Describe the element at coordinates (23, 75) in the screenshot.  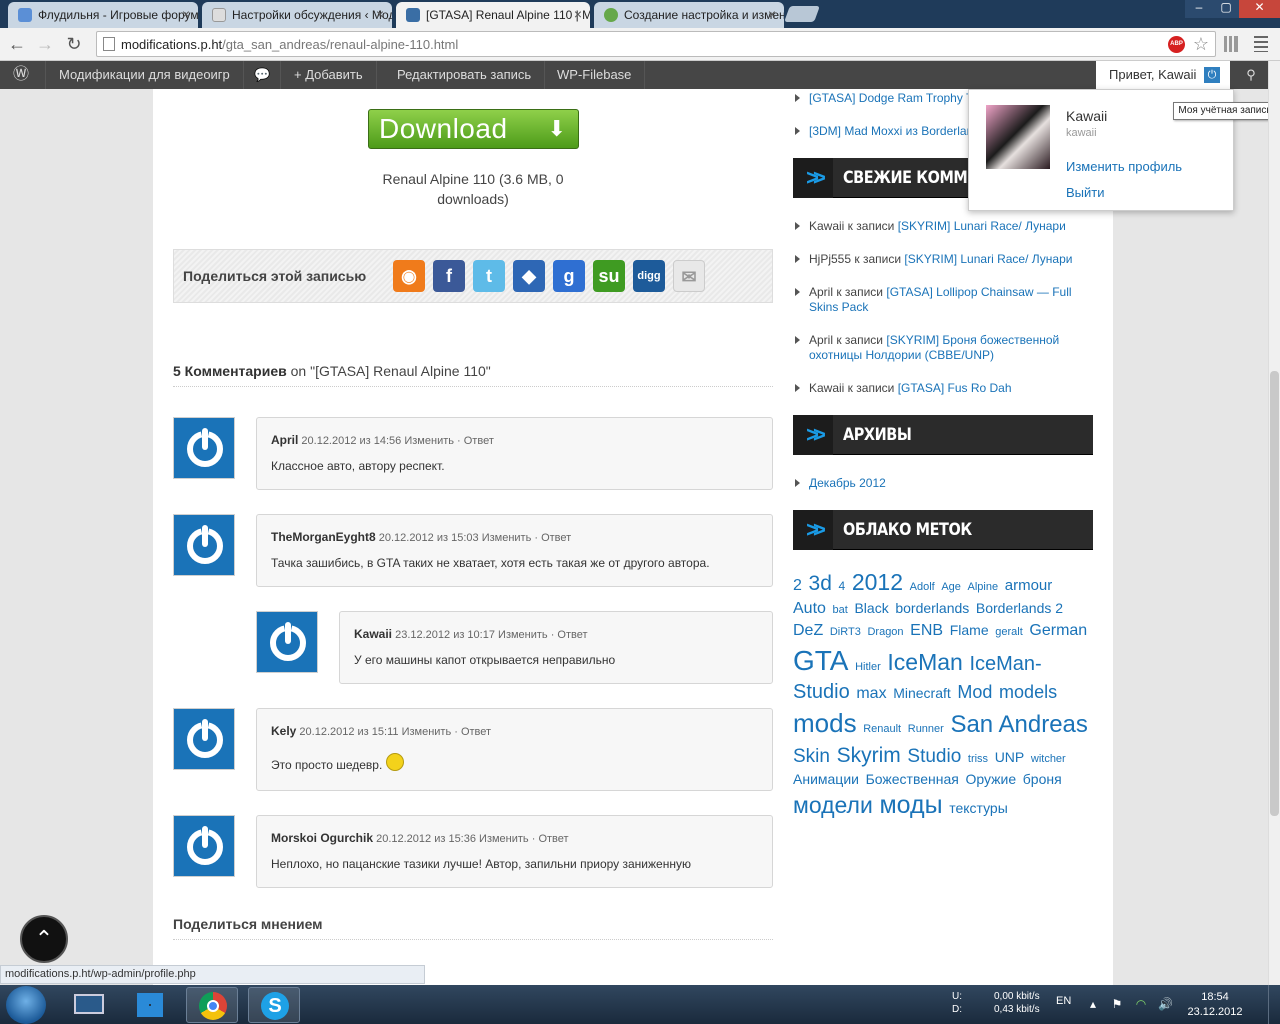
I see `wordpress-logo-icon: Ⓦ` at that location.